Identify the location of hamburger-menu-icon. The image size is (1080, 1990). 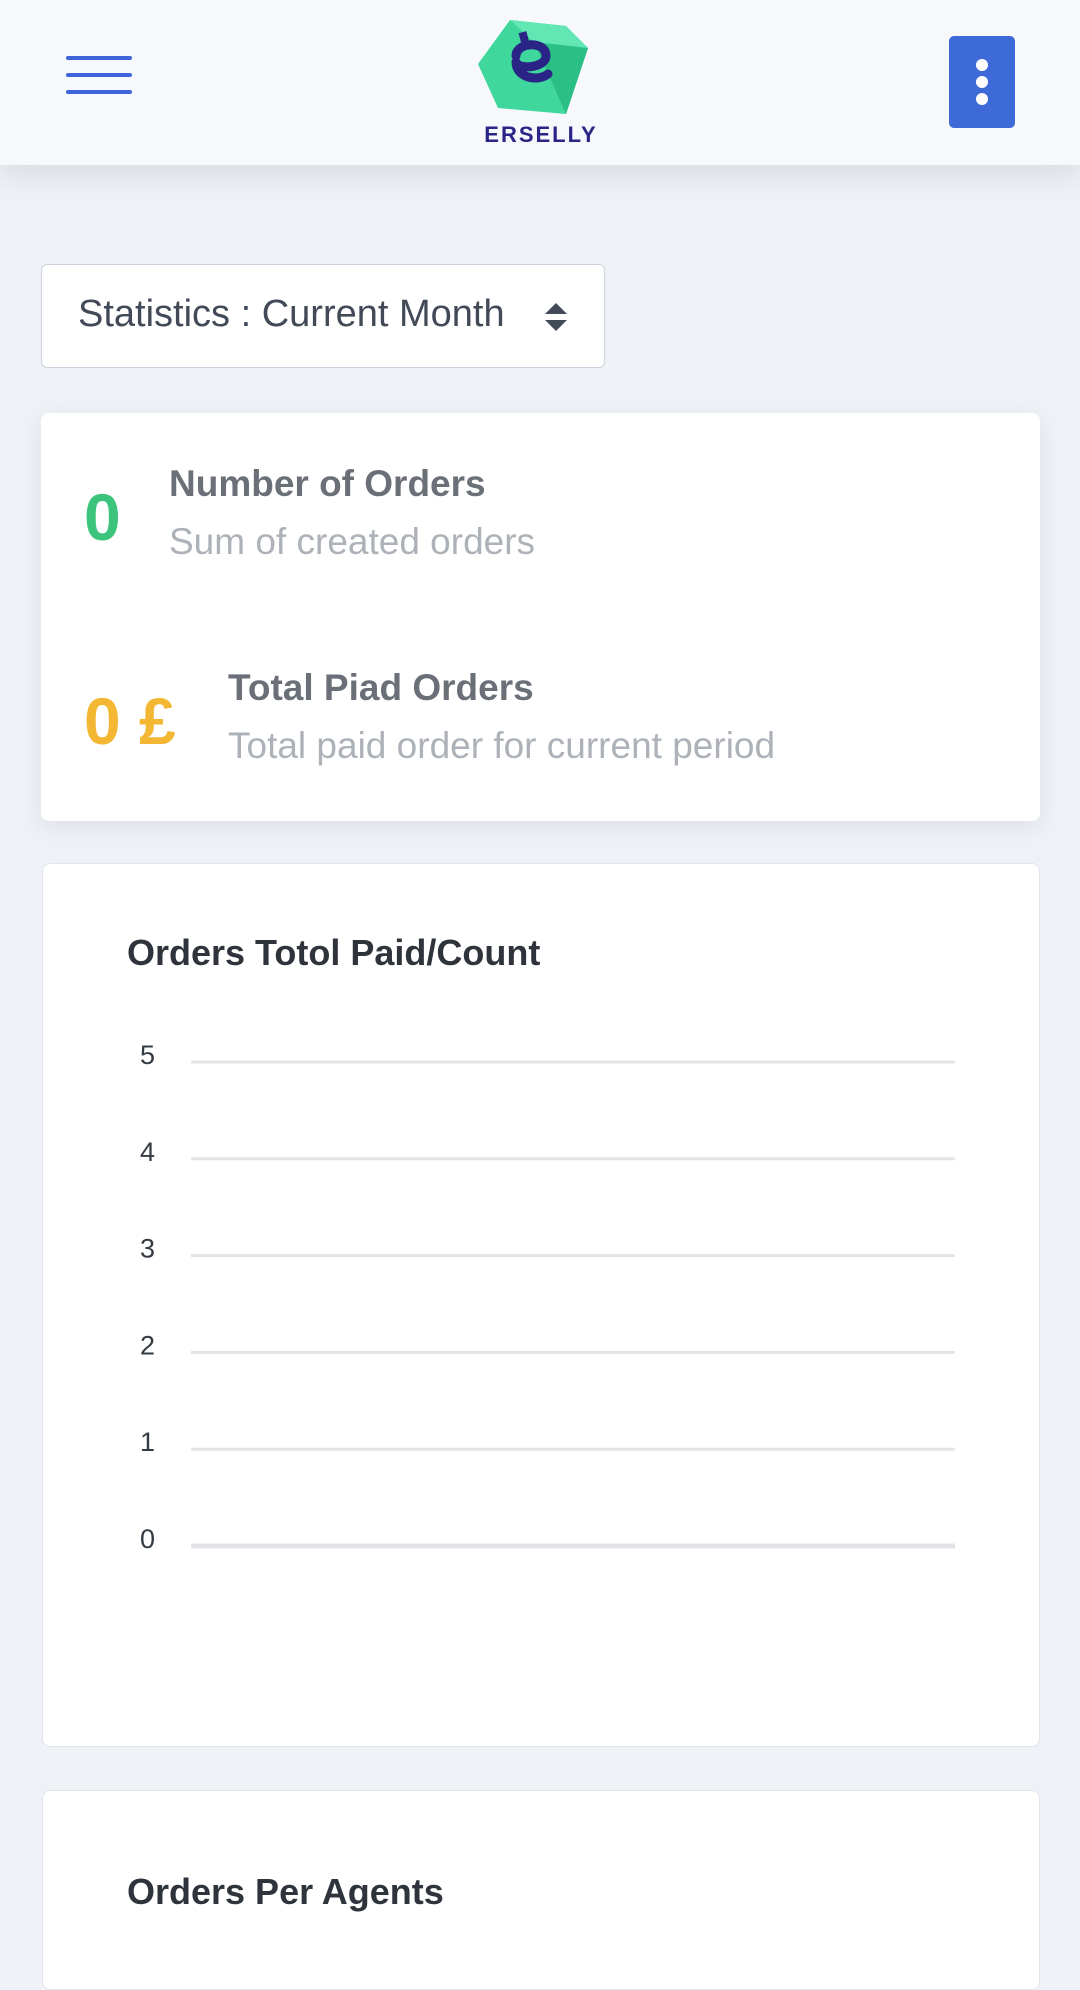
(99, 76).